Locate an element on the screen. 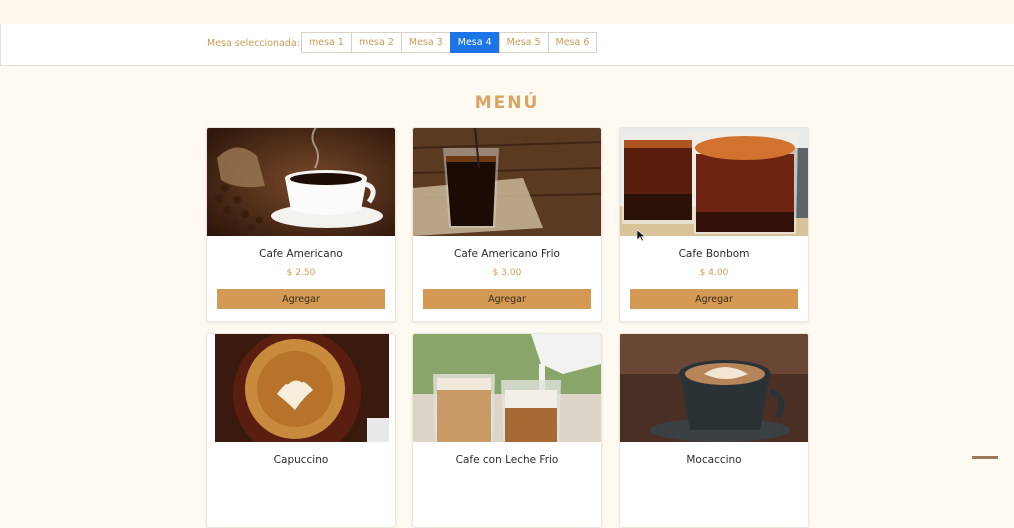 The width and height of the screenshot is (1014, 528). table-button-6: Mesa 6 is located at coordinates (572, 42).